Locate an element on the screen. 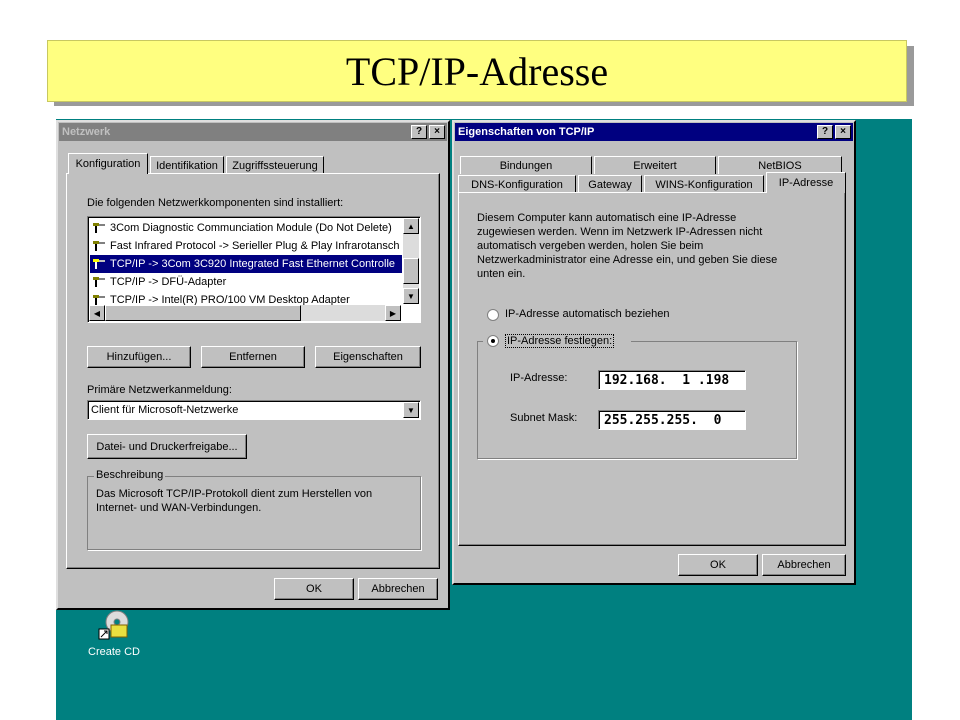  radio-fixed-ip is located at coordinates (493, 341).